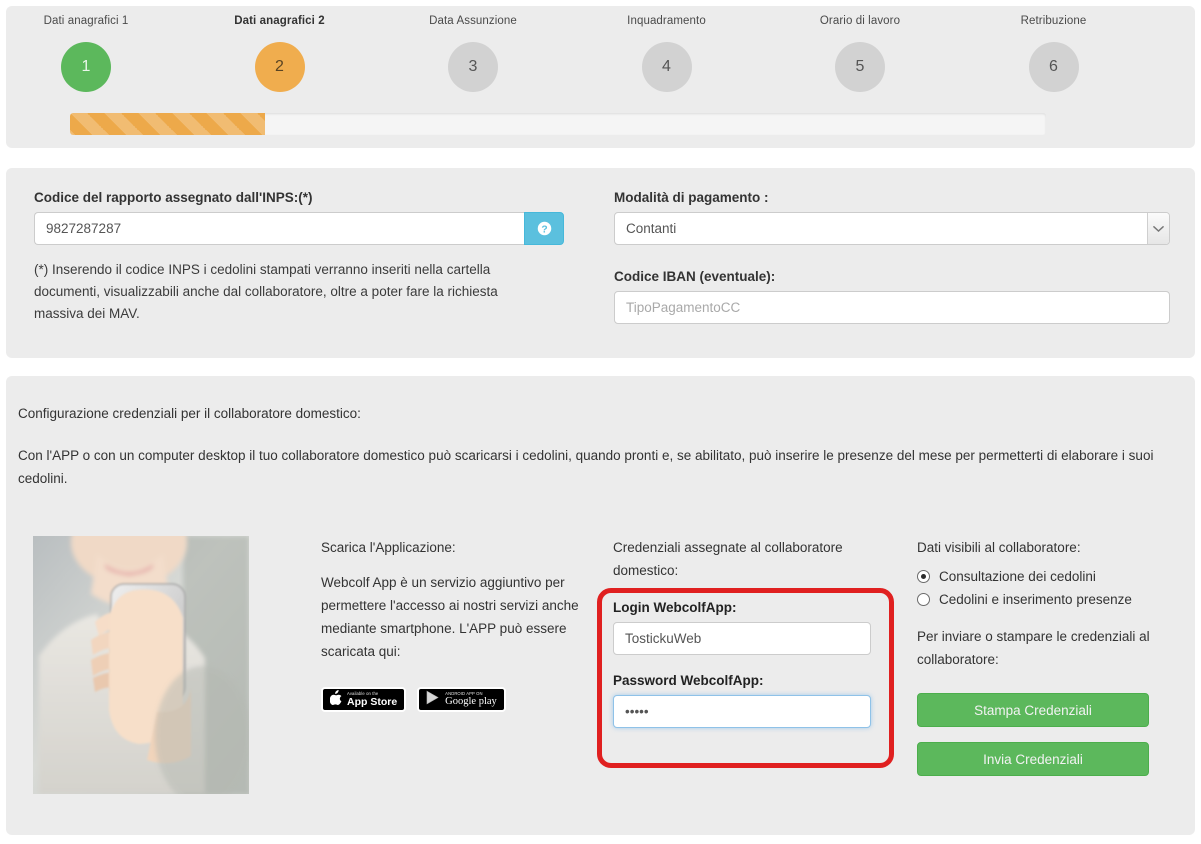 Image resolution: width=1201 pixels, height=844 pixels. I want to click on visibility-option-label: Cedolini e inserimento presenze, so click(1035, 599).